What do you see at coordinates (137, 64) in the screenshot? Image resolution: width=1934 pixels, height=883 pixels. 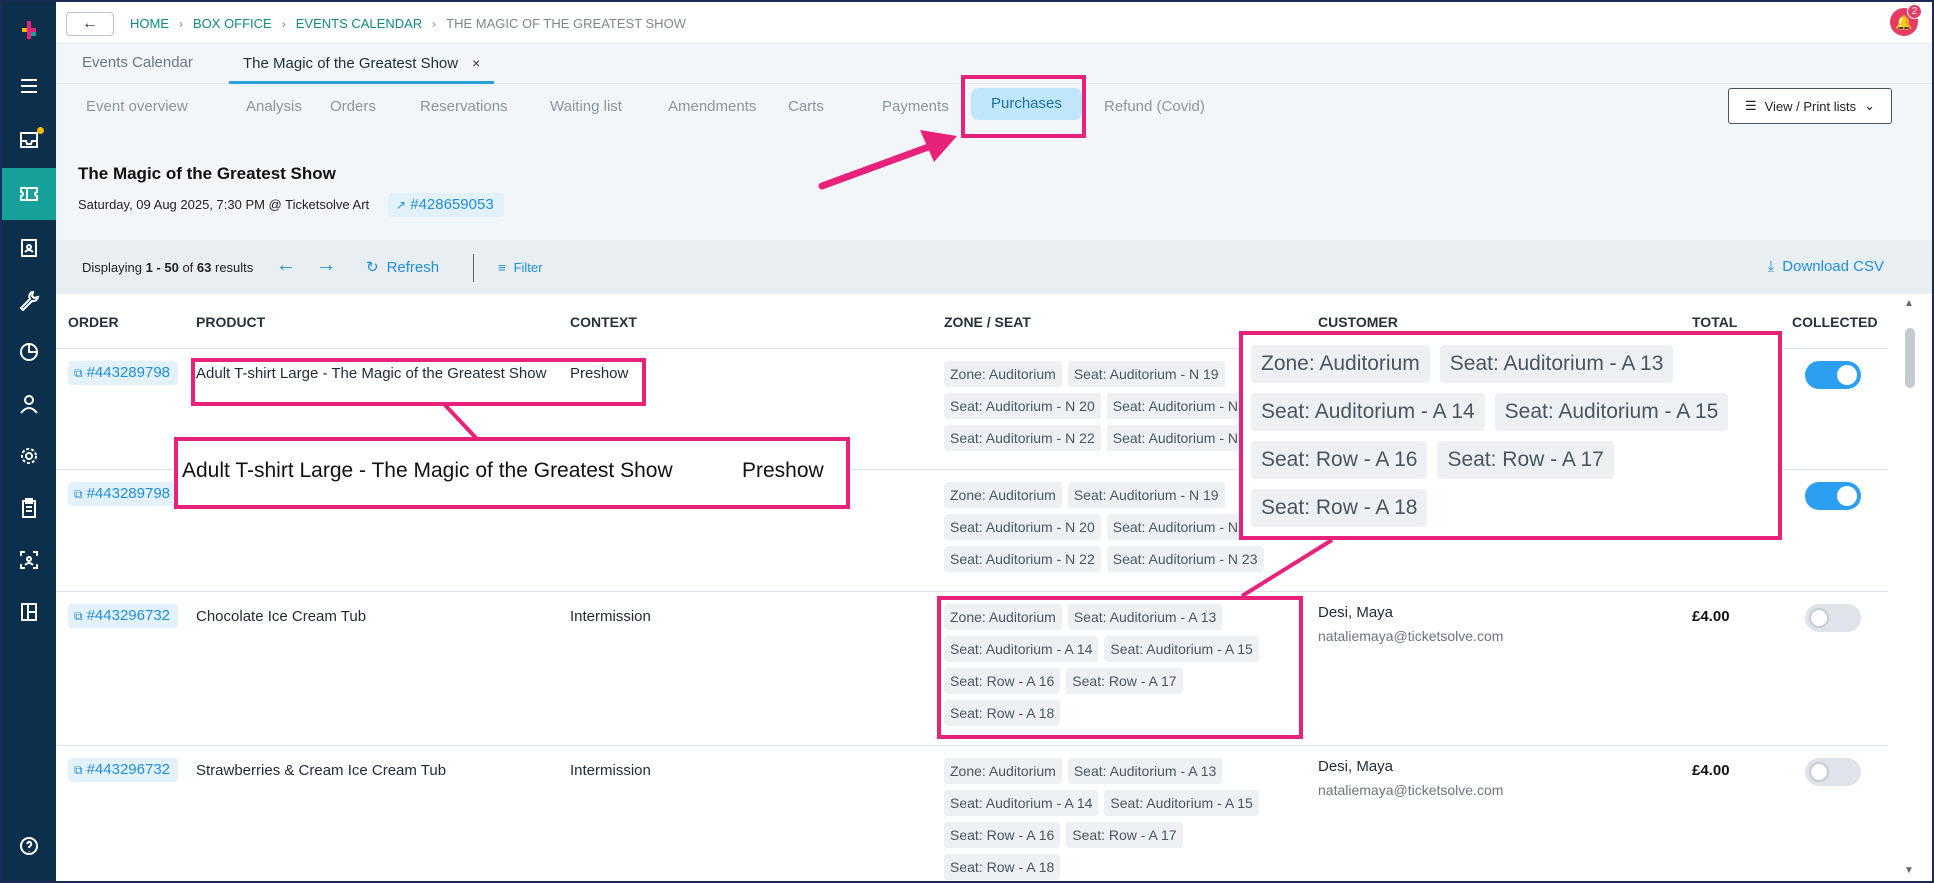 I see `tab-events-calendar: Events Calendar` at bounding box center [137, 64].